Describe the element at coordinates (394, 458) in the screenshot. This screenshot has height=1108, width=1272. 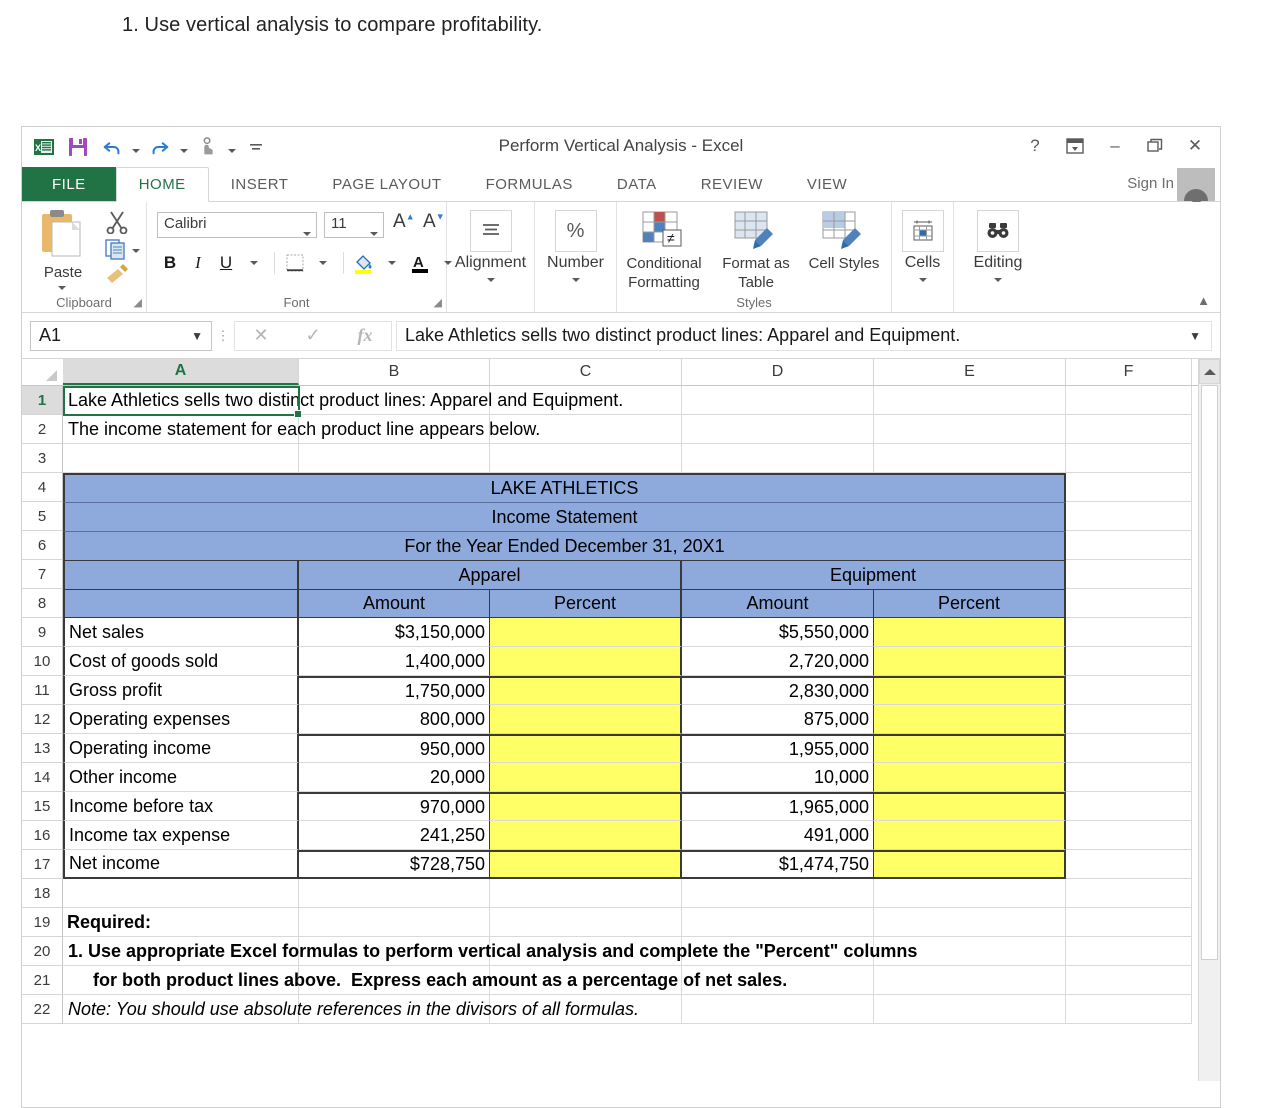
I see `cell-b3` at that location.